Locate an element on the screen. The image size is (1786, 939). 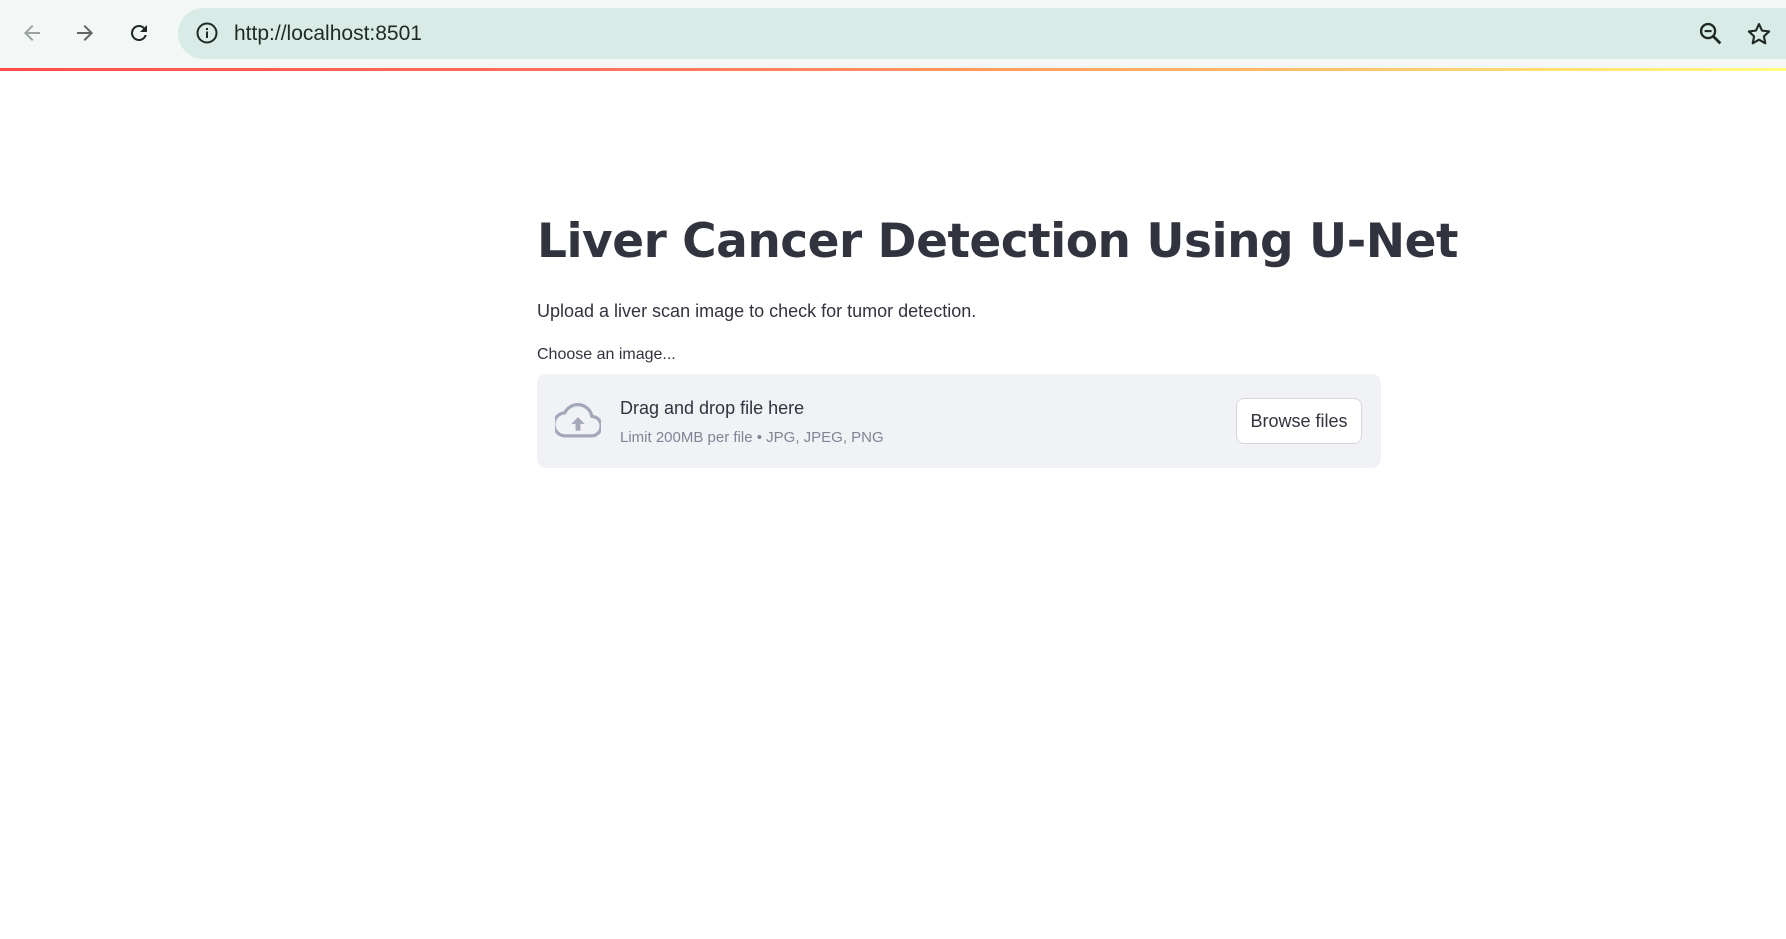
arrow-left-icon is located at coordinates (32, 33).